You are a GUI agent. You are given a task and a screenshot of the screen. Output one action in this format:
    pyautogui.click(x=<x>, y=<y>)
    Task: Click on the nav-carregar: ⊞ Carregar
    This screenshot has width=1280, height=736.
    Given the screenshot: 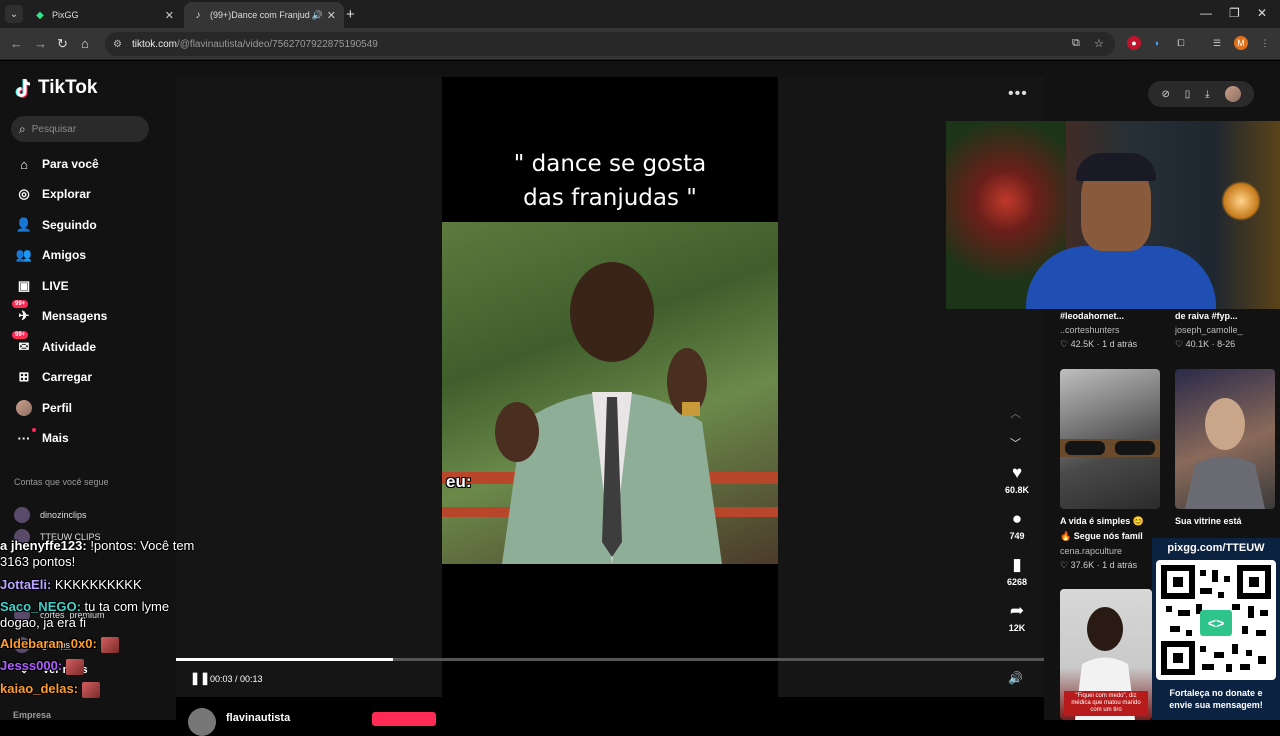 What is the action you would take?
    pyautogui.click(x=53, y=377)
    